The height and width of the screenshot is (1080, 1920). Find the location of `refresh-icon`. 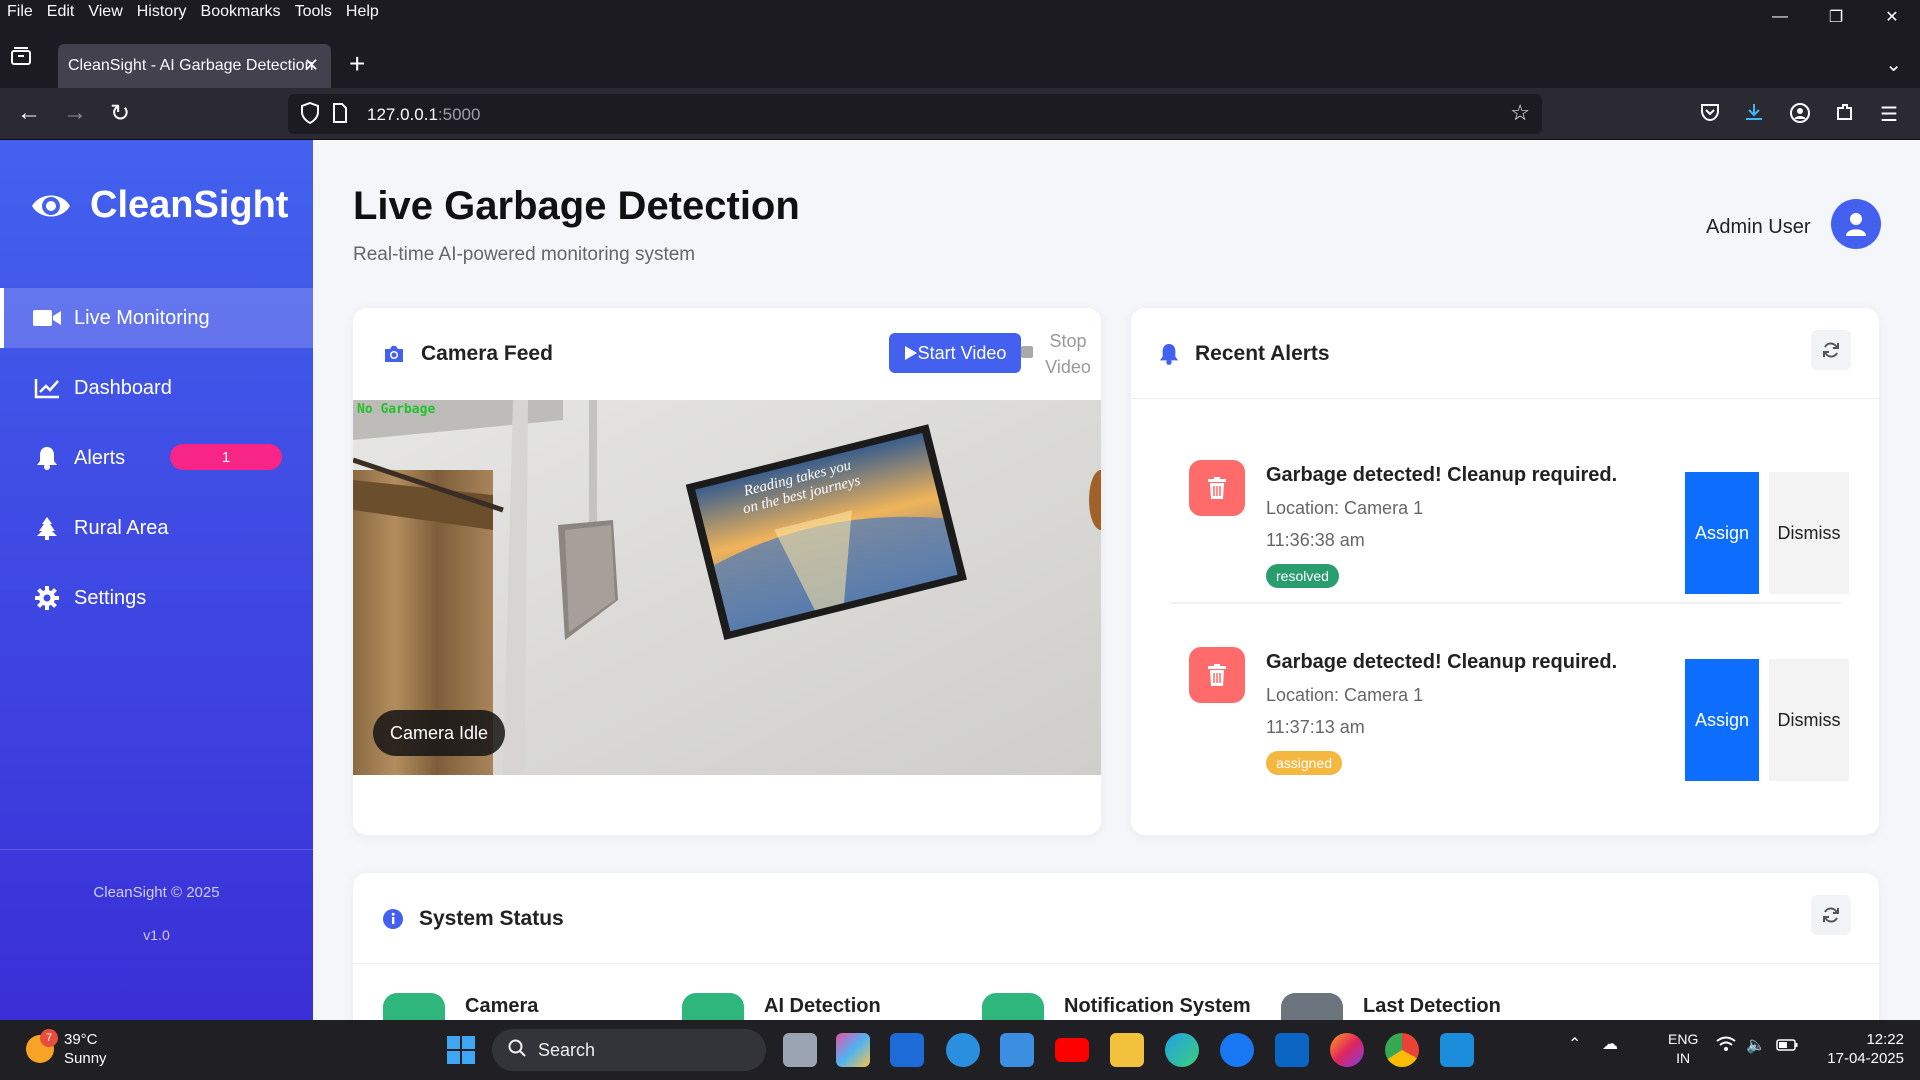

refresh-icon is located at coordinates (1831, 915).